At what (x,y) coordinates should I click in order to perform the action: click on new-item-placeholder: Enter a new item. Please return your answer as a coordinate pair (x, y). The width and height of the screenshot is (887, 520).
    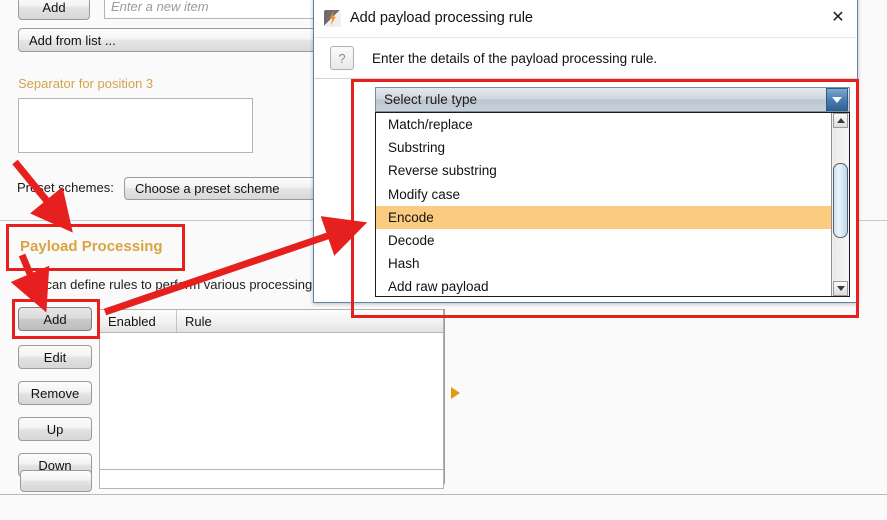
    Looking at the image, I should click on (160, 7).